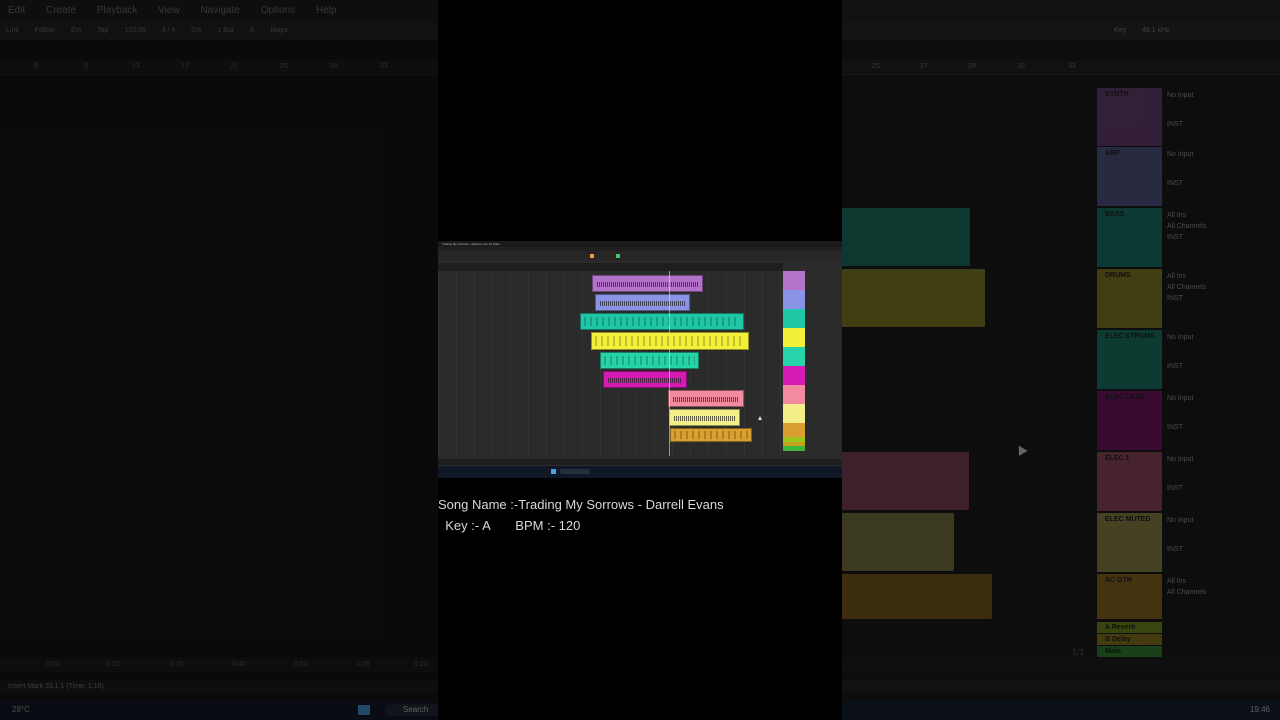  I want to click on mini-clip-ac-gtr, so click(711, 435).